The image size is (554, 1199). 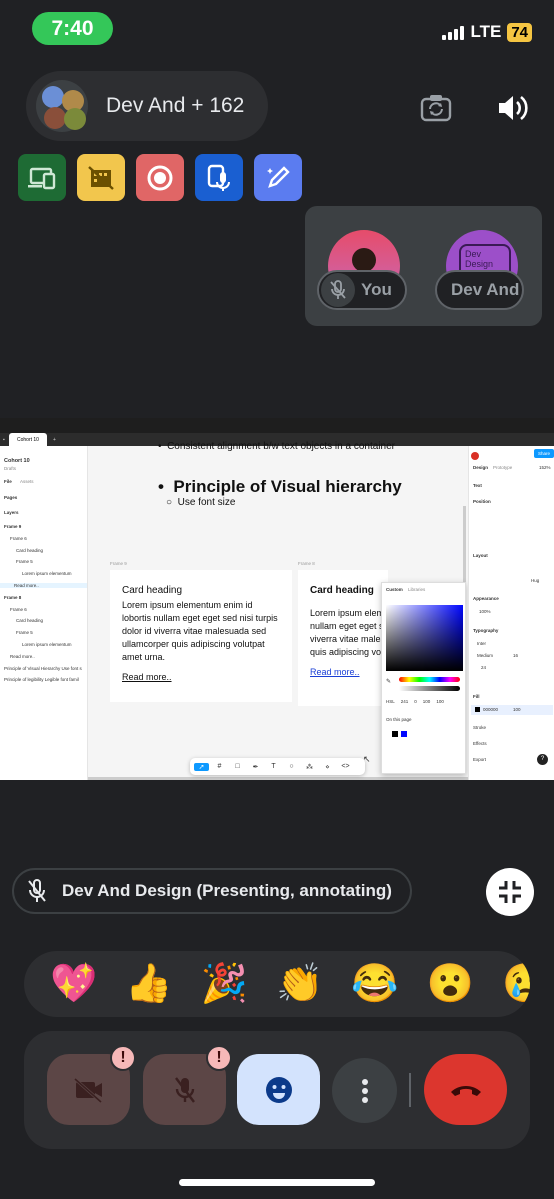 What do you see at coordinates (237, 766) in the screenshot?
I see `shape-tool-icon: □` at bounding box center [237, 766].